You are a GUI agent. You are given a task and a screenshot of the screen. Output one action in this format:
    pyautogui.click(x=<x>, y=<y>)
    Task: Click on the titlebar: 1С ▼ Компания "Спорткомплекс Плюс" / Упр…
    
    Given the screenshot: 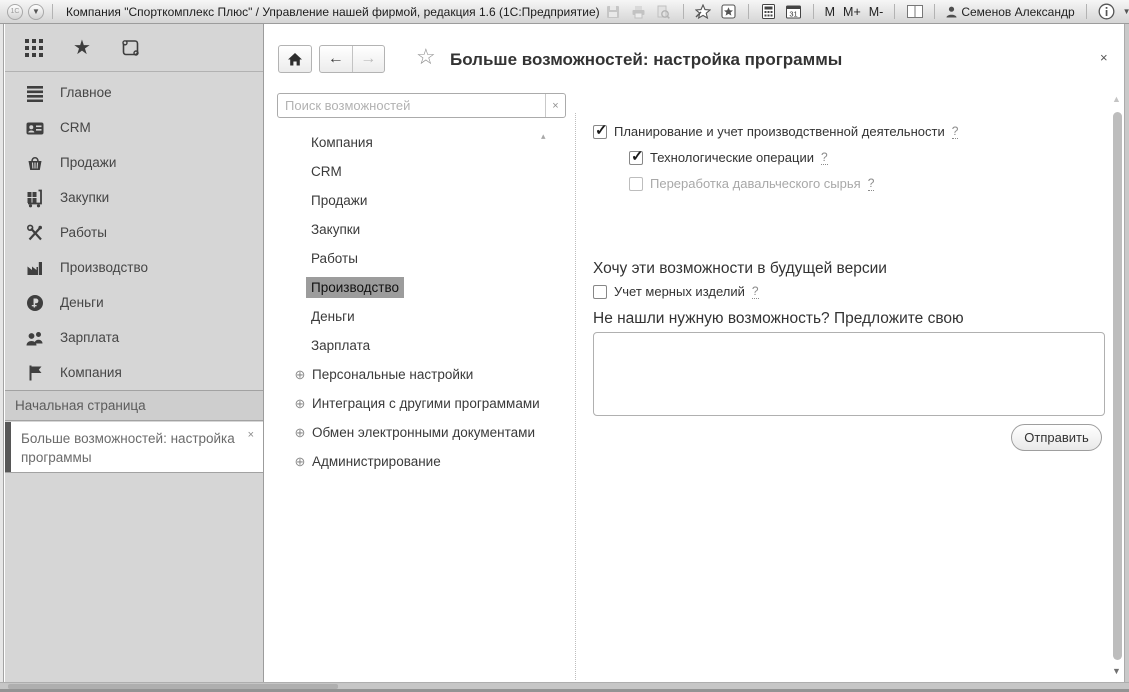 What is the action you would take?
    pyautogui.click(x=564, y=12)
    